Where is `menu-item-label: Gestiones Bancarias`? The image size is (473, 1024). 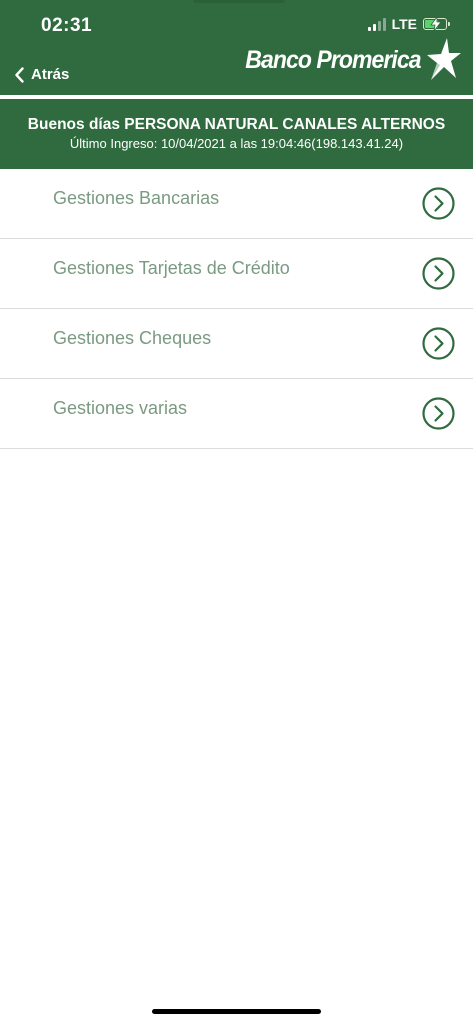
menu-item-label: Gestiones Bancarias is located at coordinates (136, 198).